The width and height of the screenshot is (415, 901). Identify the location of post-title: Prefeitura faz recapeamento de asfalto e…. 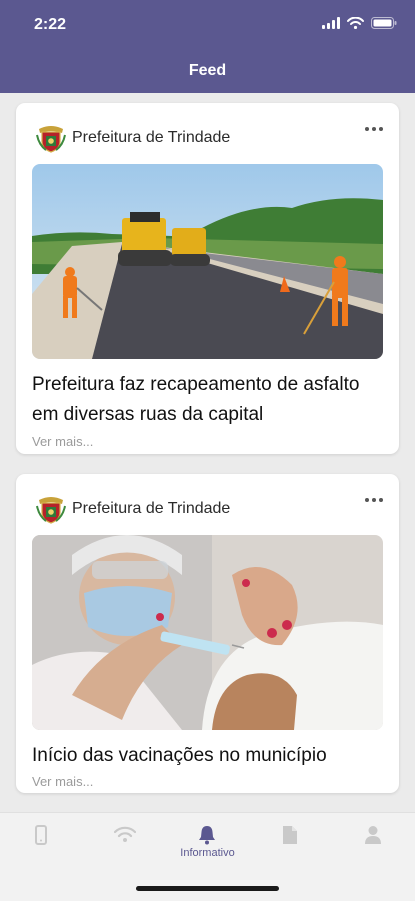
(207, 400).